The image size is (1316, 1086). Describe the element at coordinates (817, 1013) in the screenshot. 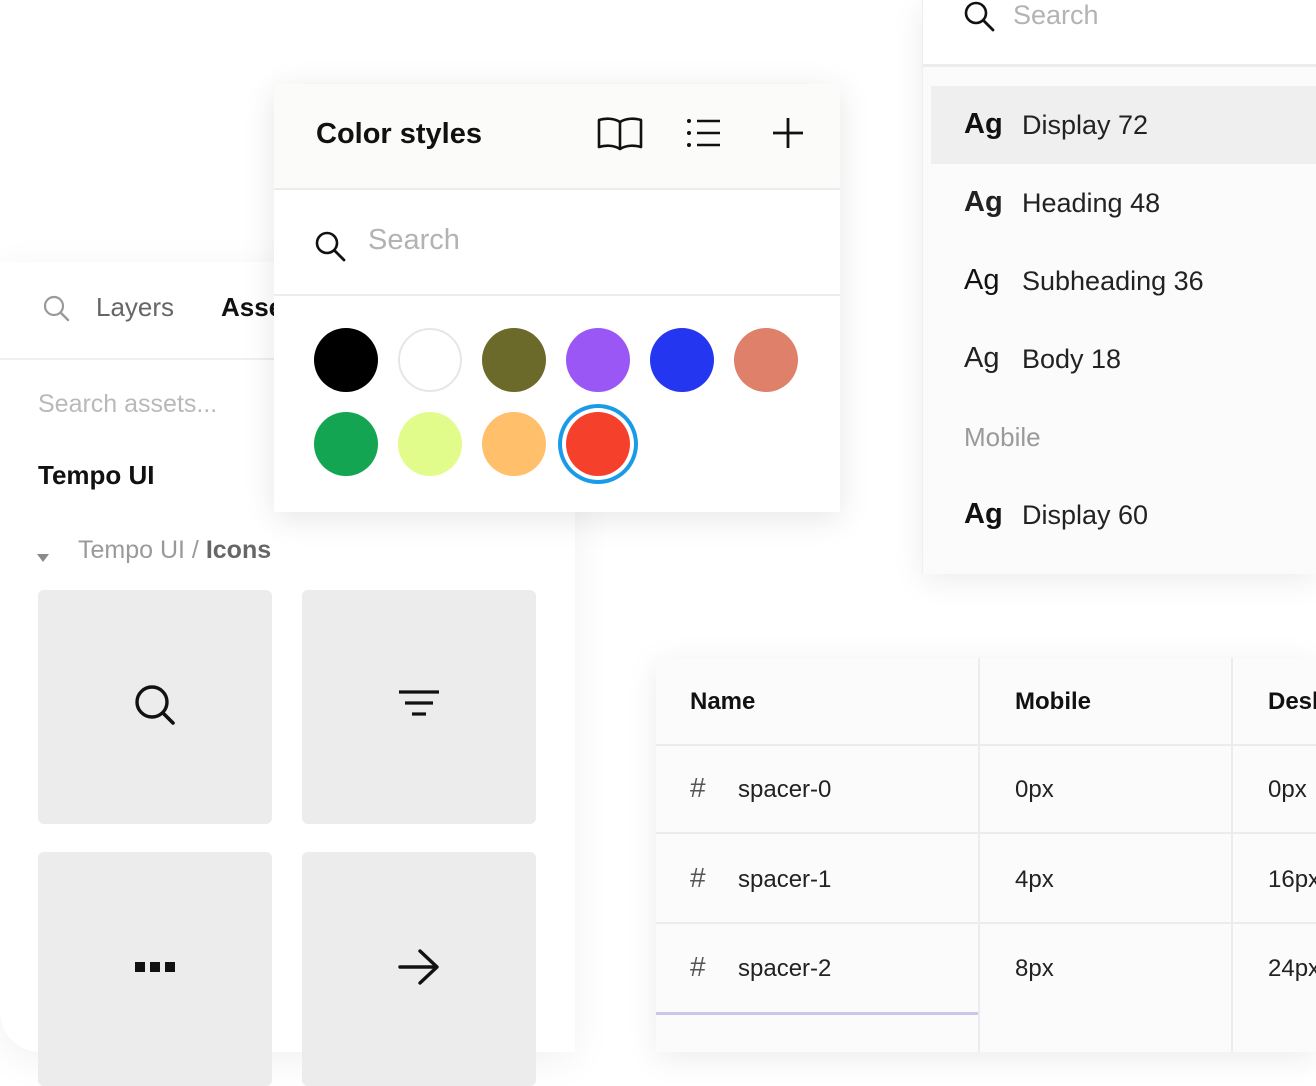

I see `row-focus-line` at that location.